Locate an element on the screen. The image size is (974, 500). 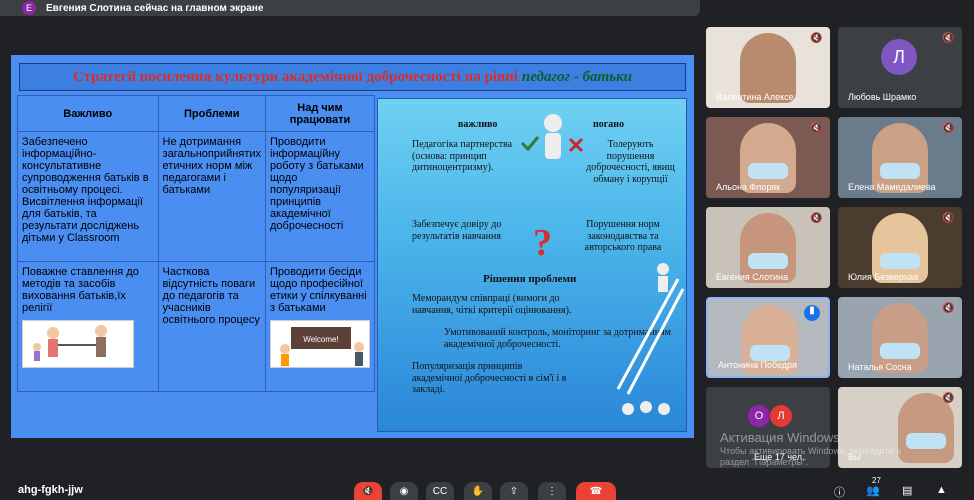
participant-name: Елена Мамедалиева is located at coordinates (892, 187).